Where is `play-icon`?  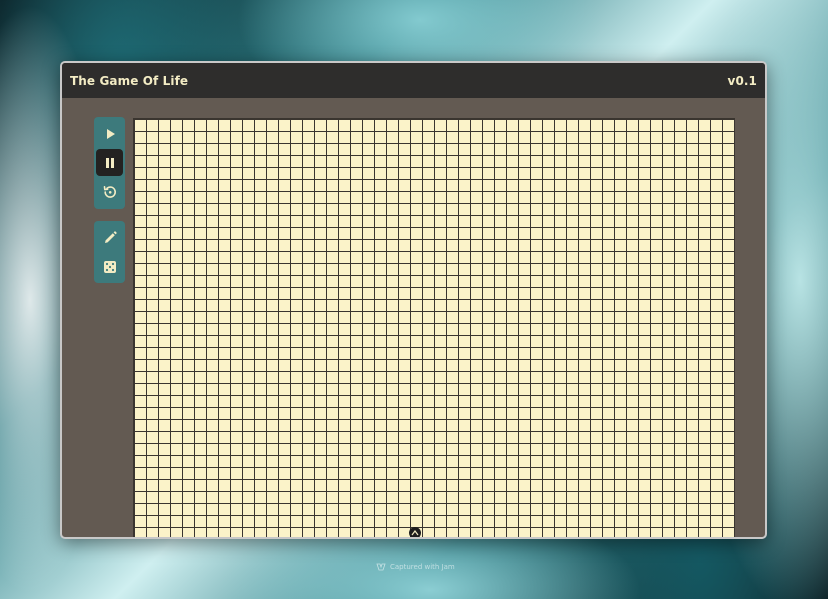 play-icon is located at coordinates (110, 133).